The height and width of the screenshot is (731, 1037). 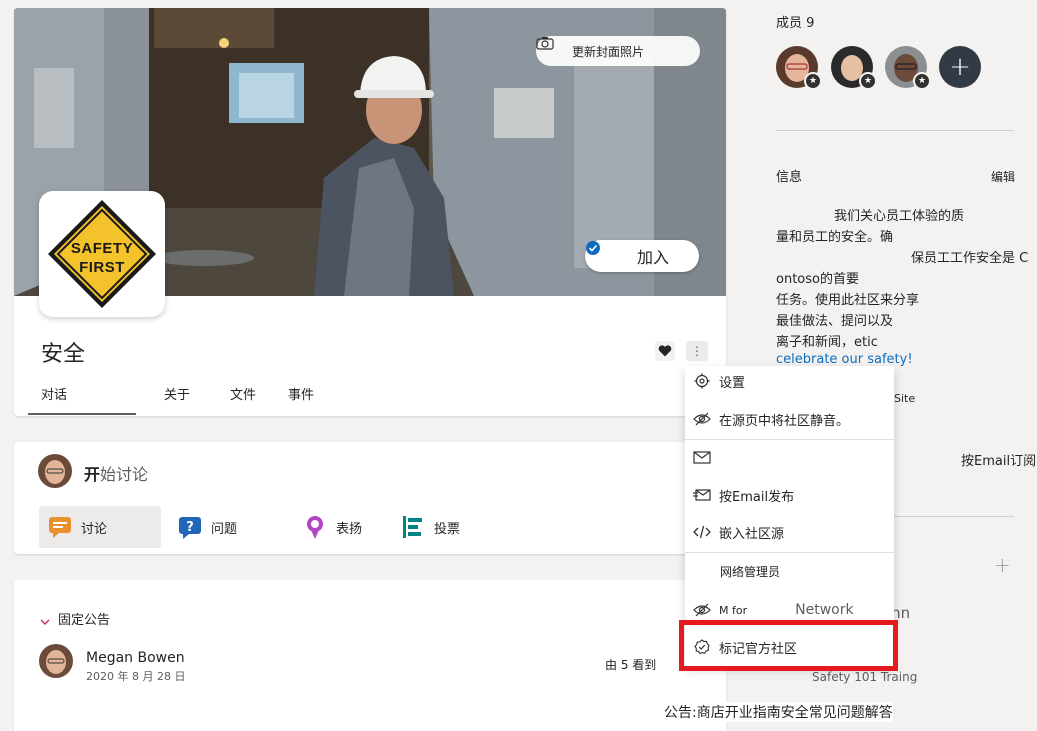 I want to click on menu-item-label: 设置, so click(x=732, y=383).